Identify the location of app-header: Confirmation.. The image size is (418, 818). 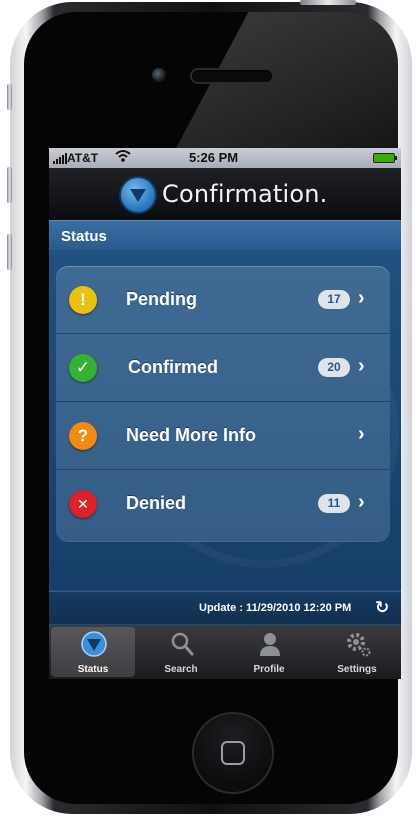
(225, 194).